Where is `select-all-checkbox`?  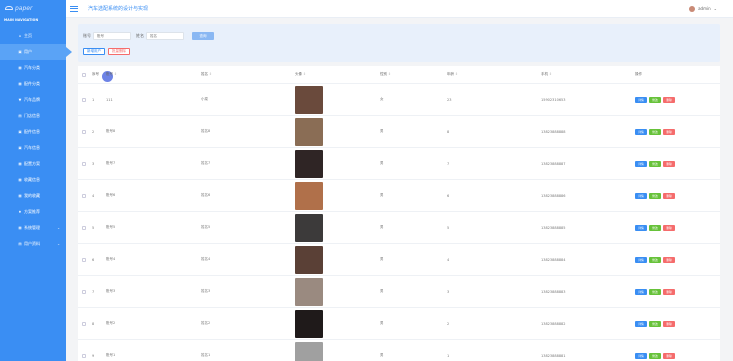
select-all-checkbox is located at coordinates (84, 74).